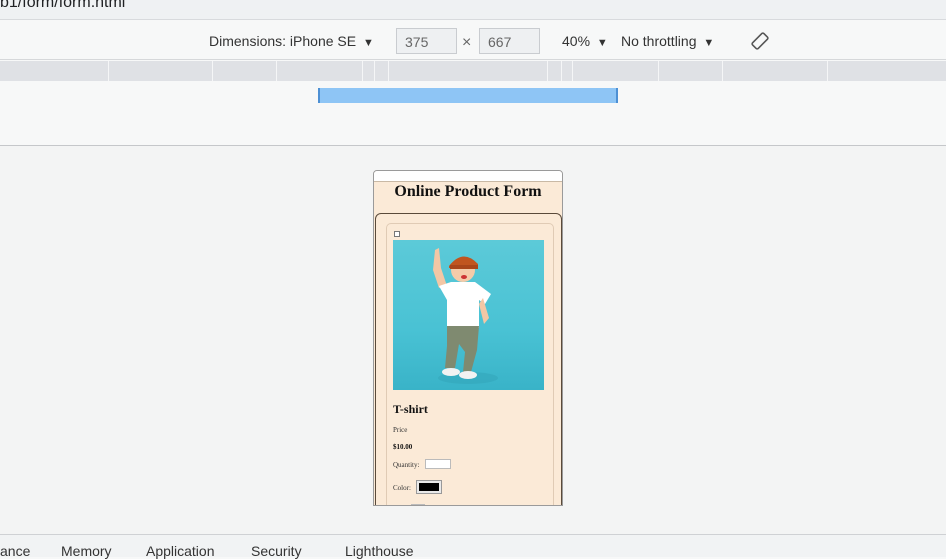 This screenshot has width=946, height=559. Describe the element at coordinates (410, 409) in the screenshot. I see `product-name: T-shirt` at that location.